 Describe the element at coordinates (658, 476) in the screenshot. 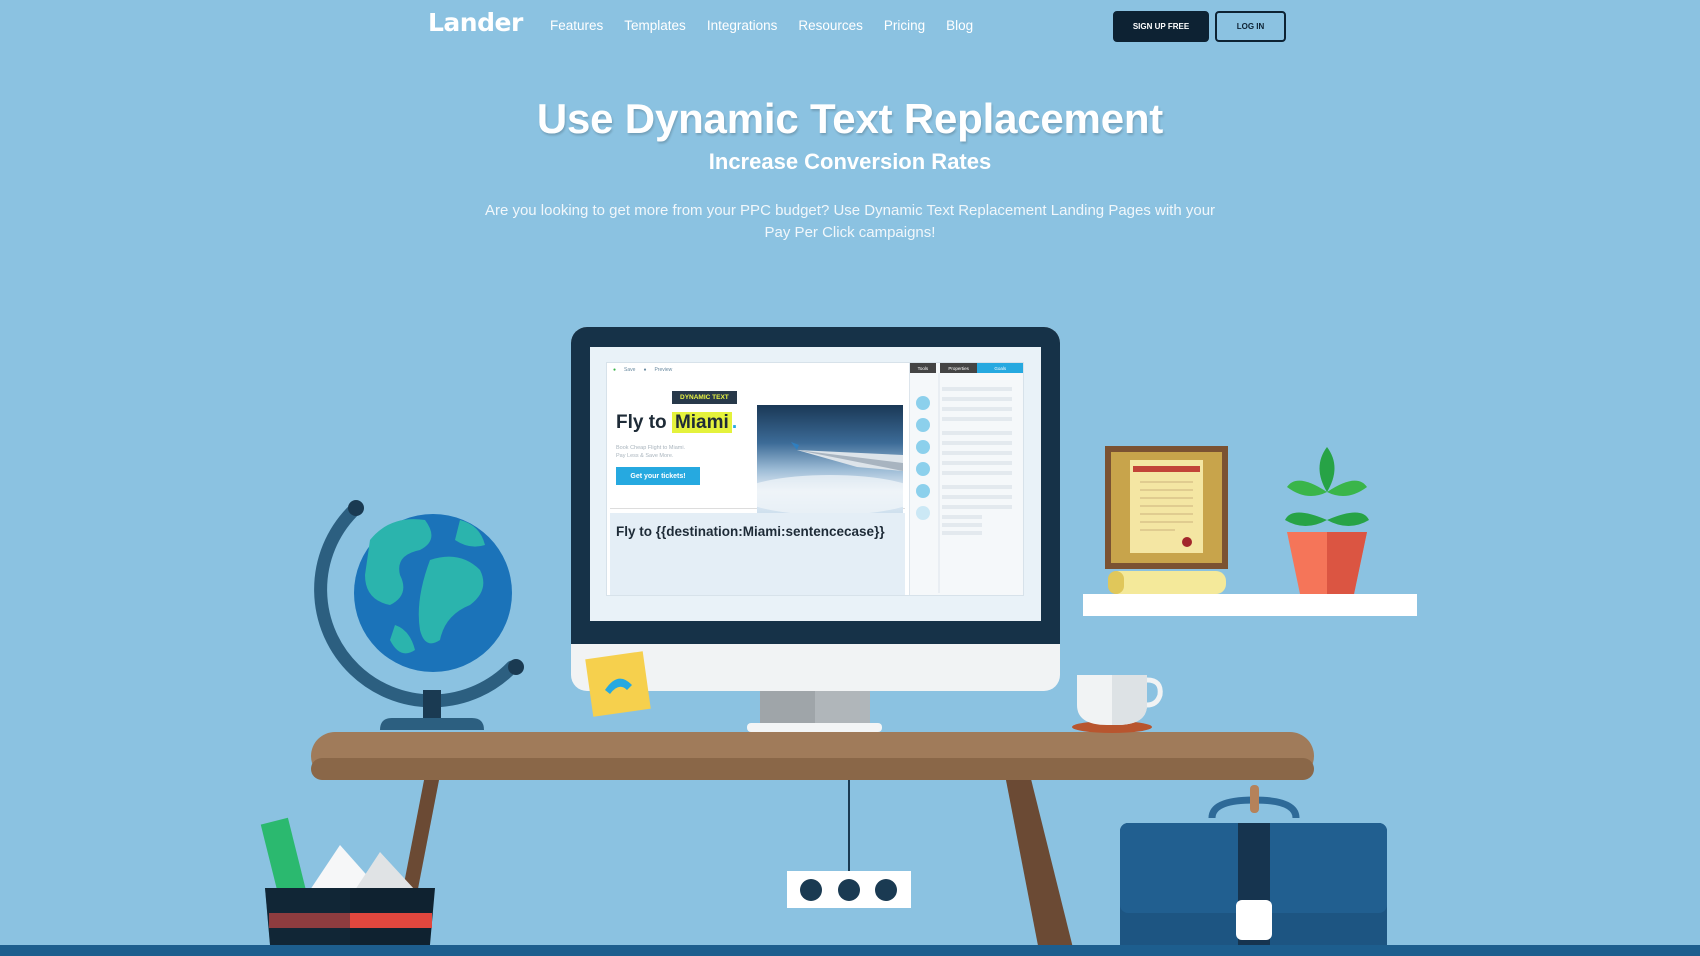

I see `cta-preview-button: Get your tickets!` at that location.